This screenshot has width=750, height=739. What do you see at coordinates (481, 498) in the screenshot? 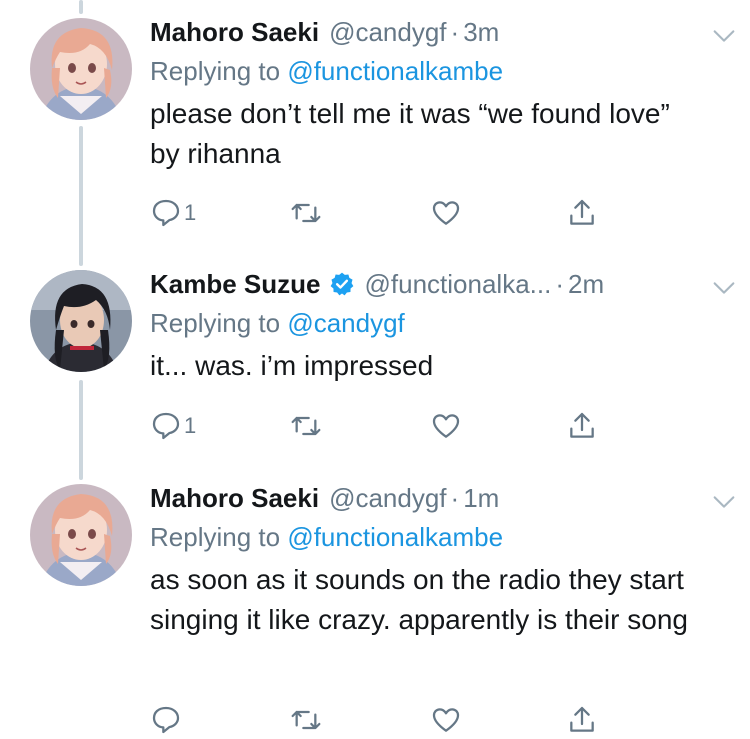
I see `timestamp: 1m` at bounding box center [481, 498].